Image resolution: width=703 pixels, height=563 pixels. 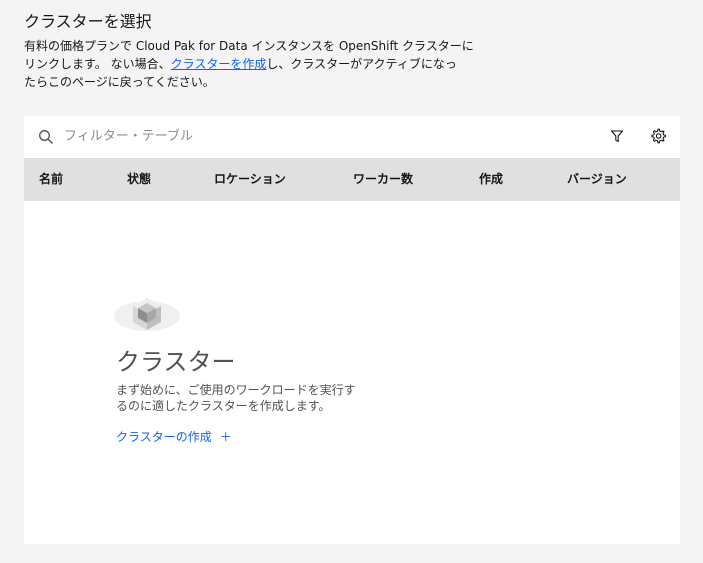 What do you see at coordinates (149, 311) in the screenshot?
I see `cube-illustration-icon` at bounding box center [149, 311].